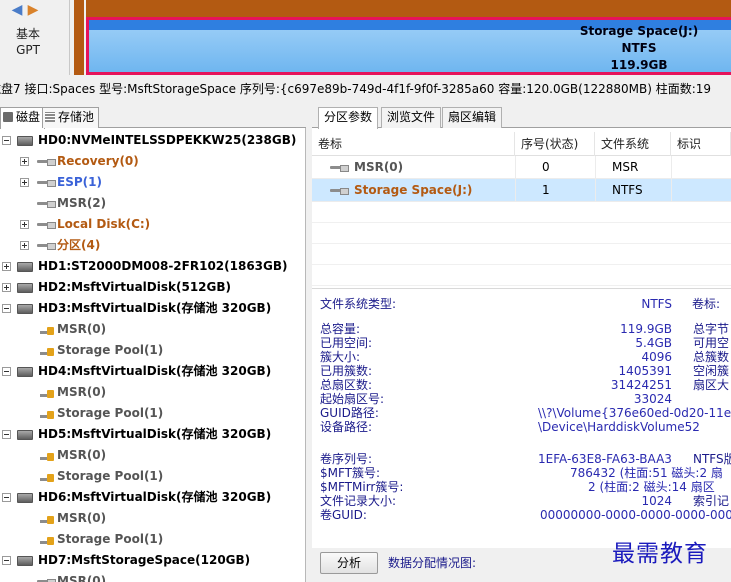  Describe the element at coordinates (135, 287) in the screenshot. I see `tree-item-label: HD2:MsftVirtualDisk(512GB)` at that location.